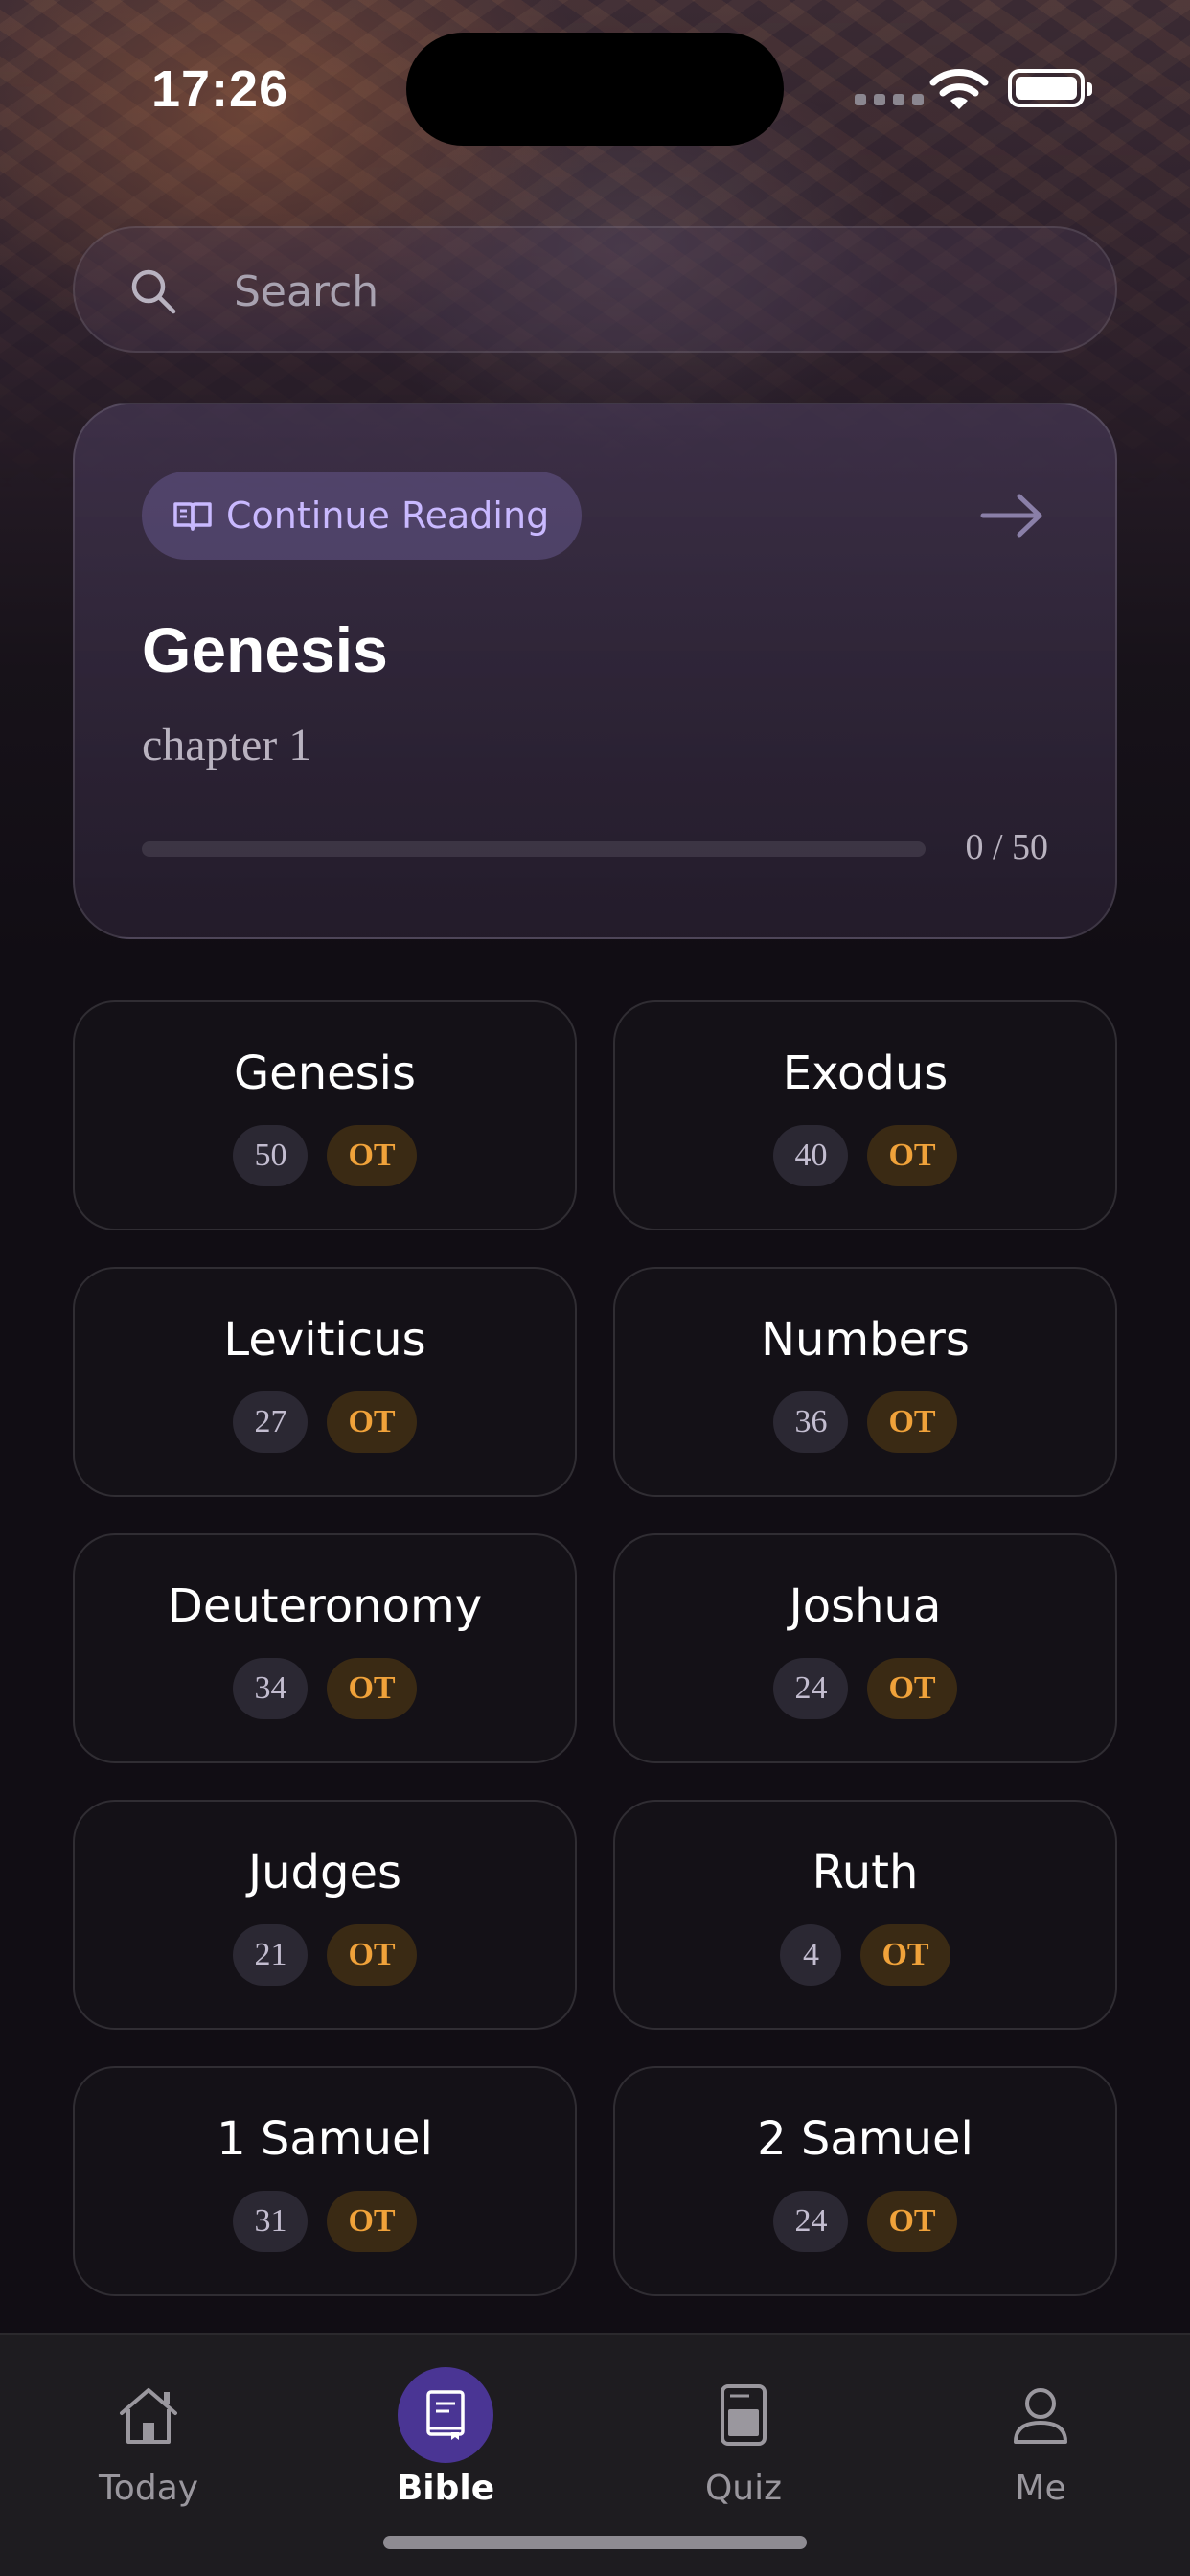  I want to click on search-bar, so click(595, 289).